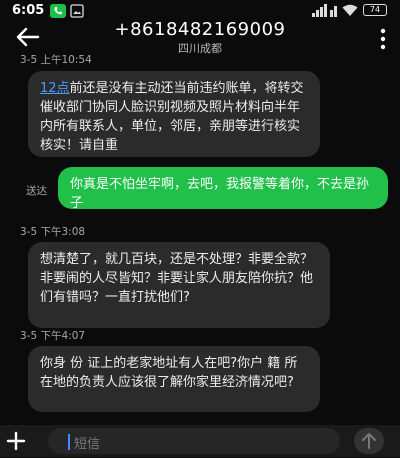 Image resolution: width=400 pixels, height=458 pixels. What do you see at coordinates (69, 442) in the screenshot?
I see `text-cursor` at bounding box center [69, 442].